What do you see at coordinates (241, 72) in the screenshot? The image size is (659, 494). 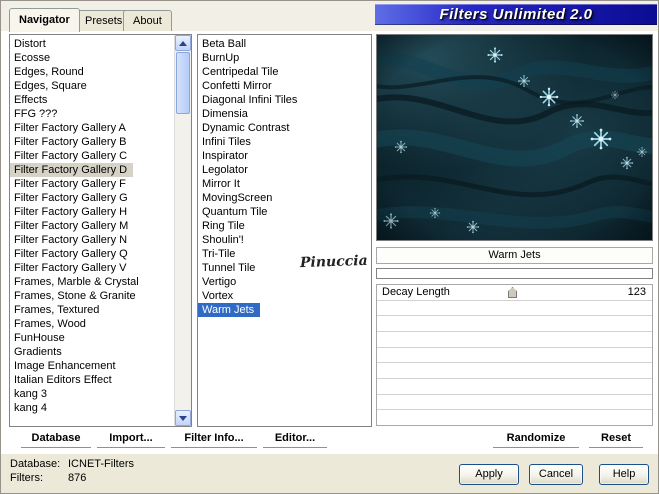 I see `filter-item: Centripedal Tile` at bounding box center [241, 72].